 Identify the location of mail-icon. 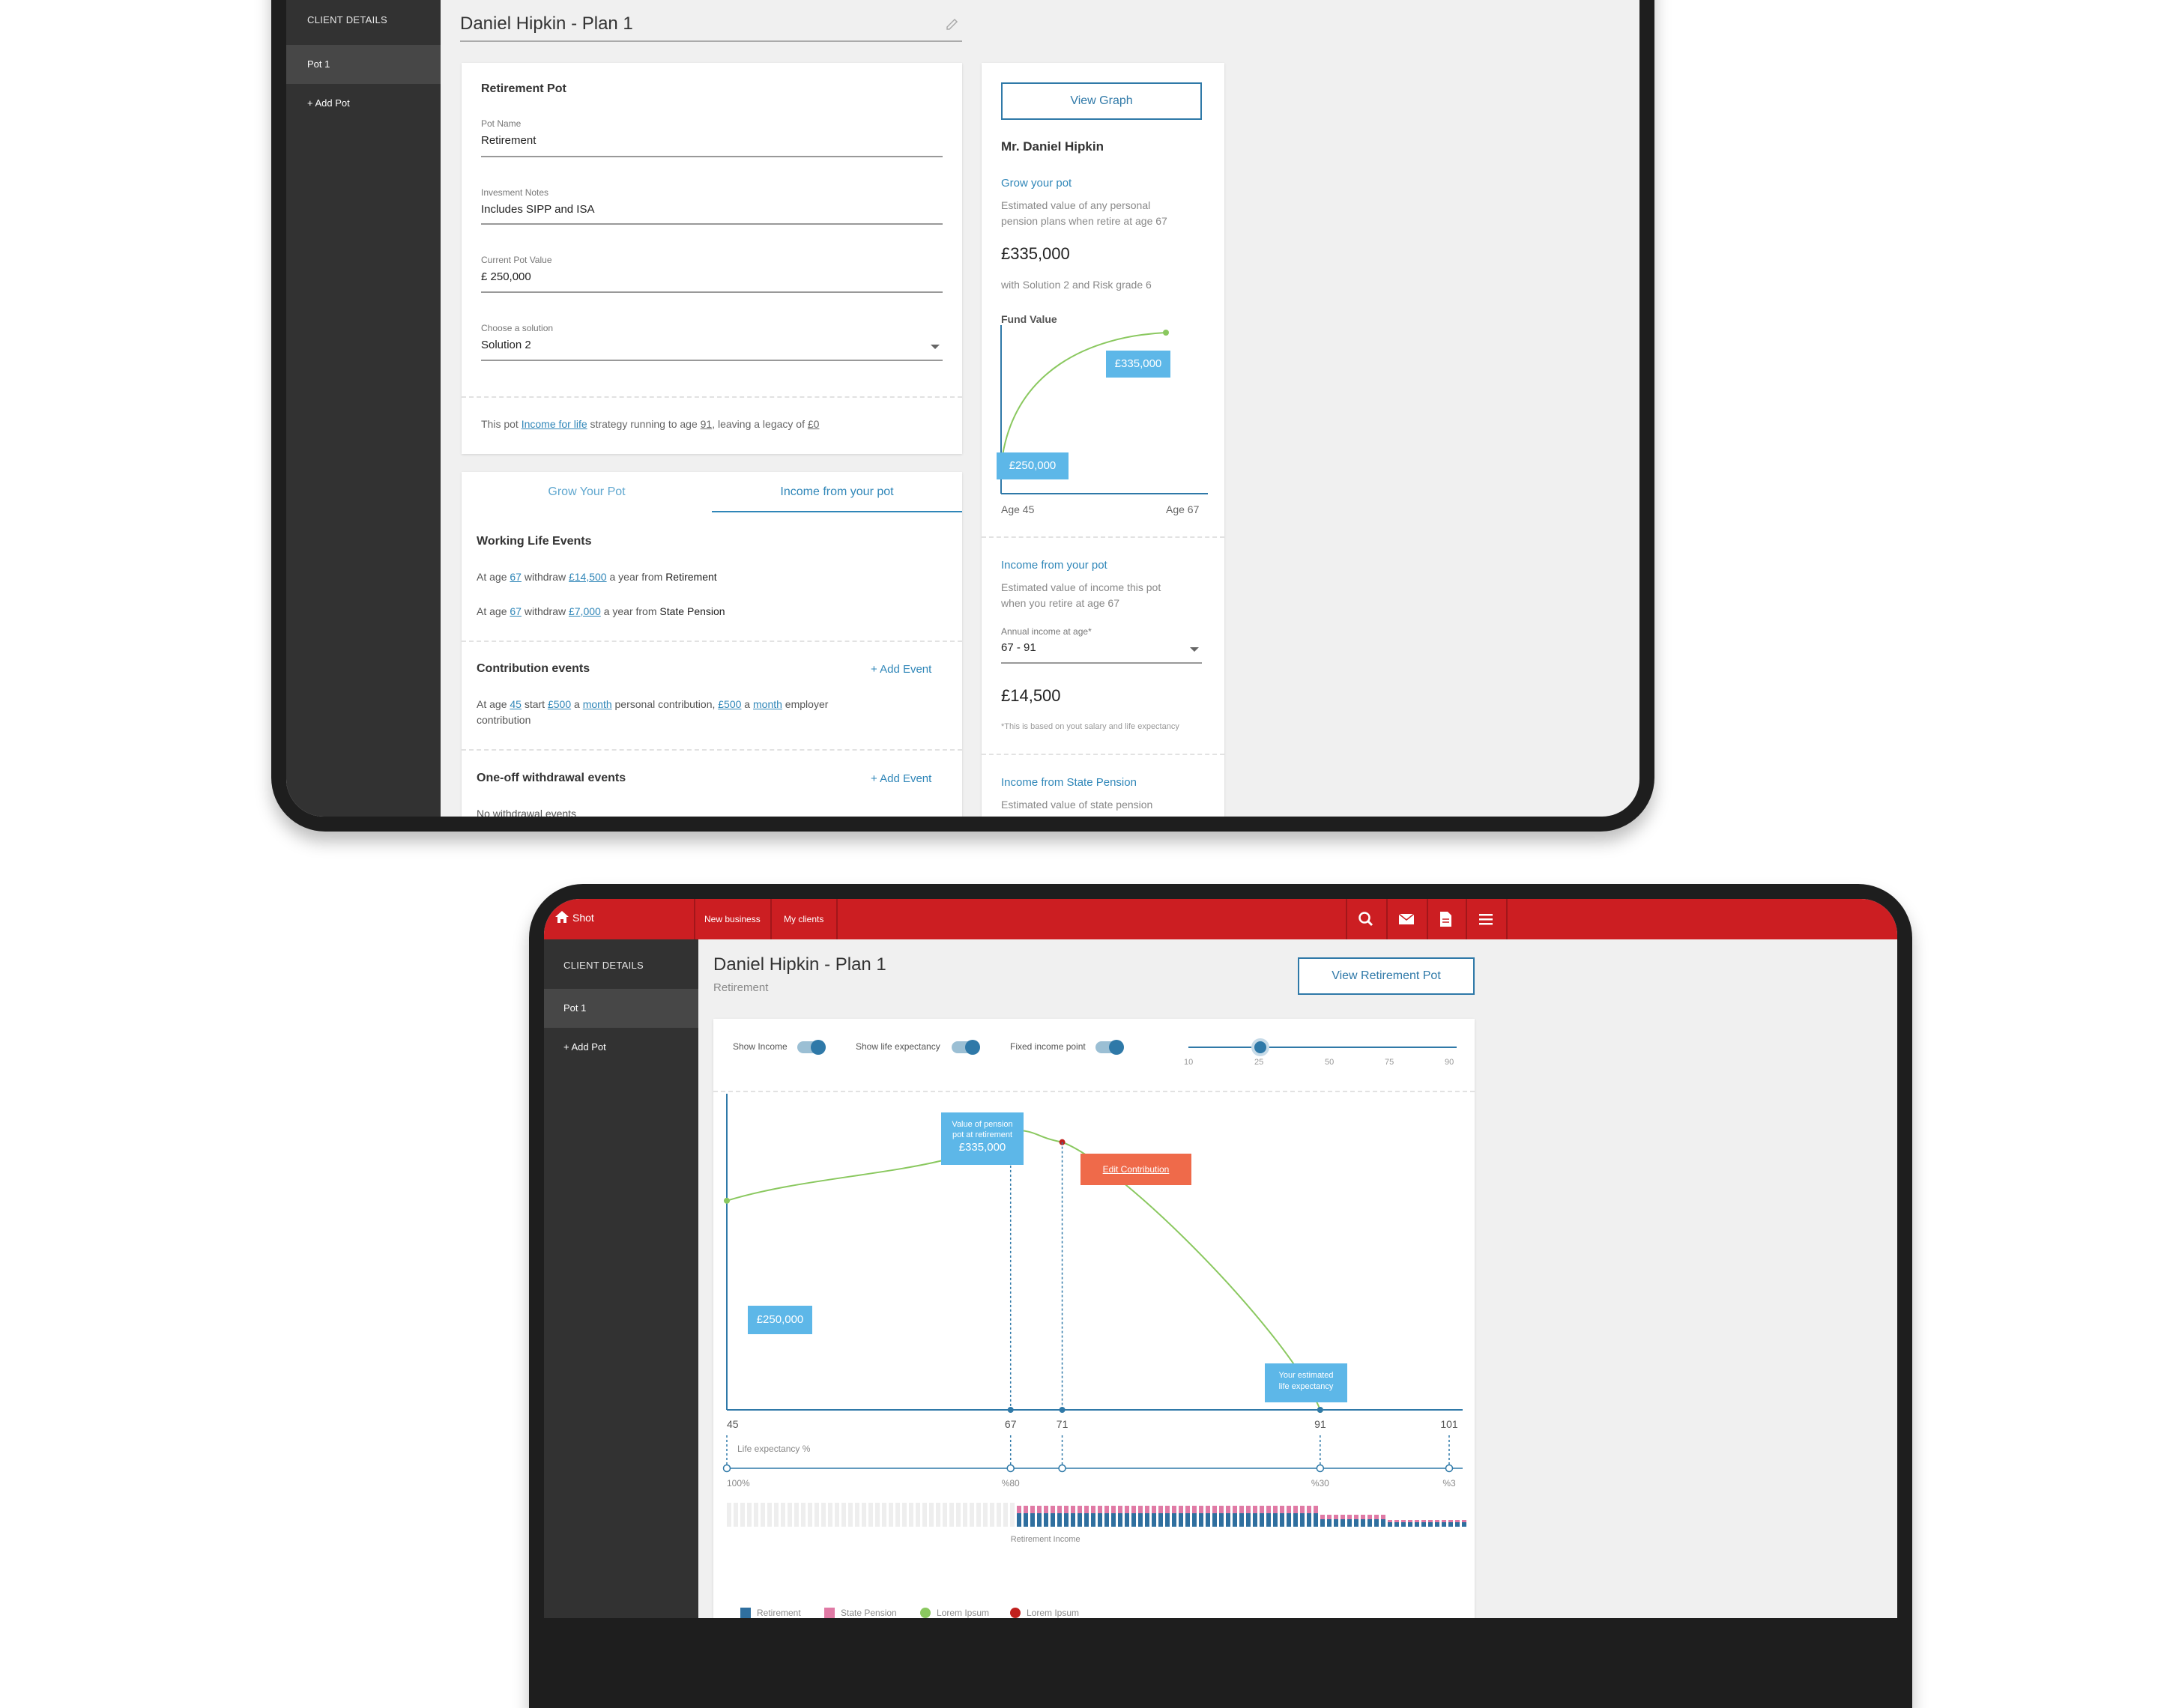
(1406, 919).